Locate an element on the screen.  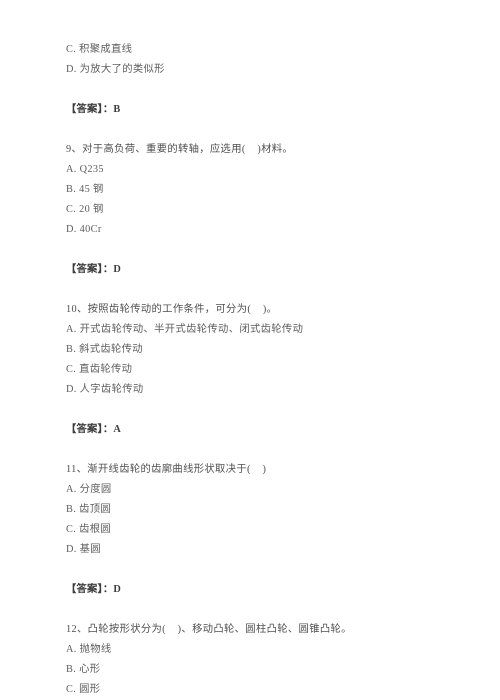
question-stem: 12、凸轮按形状分为( )、移动凸轮、圆柱凸轮、圆锥凸轮。 is located at coordinates (209, 629).